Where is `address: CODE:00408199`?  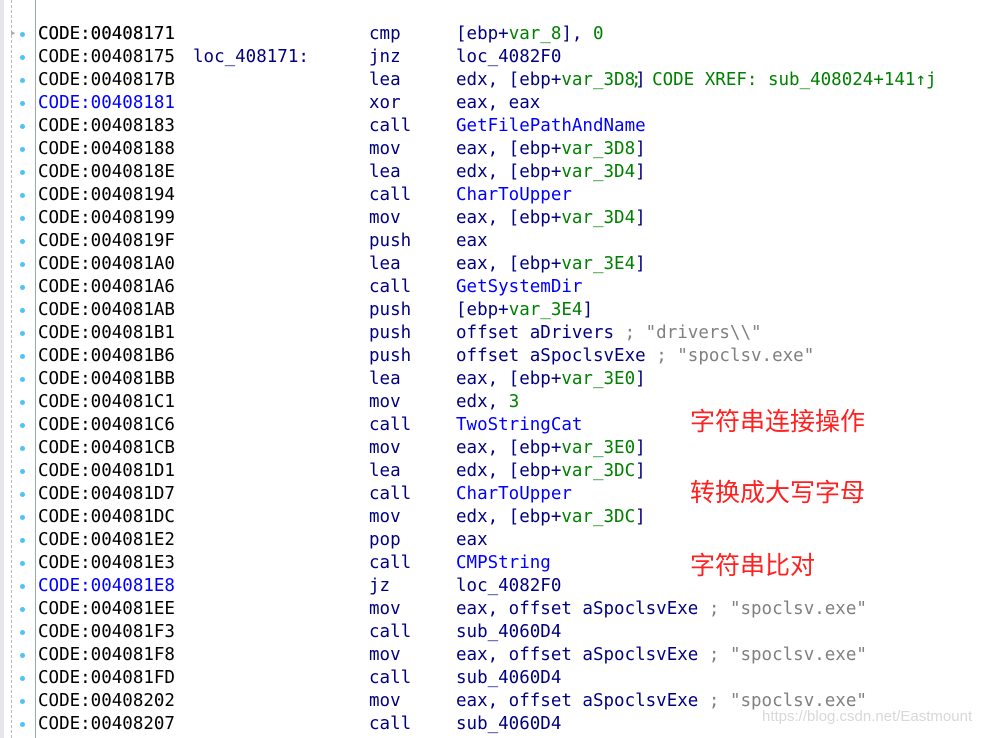 address: CODE:00408199 is located at coordinates (106, 218).